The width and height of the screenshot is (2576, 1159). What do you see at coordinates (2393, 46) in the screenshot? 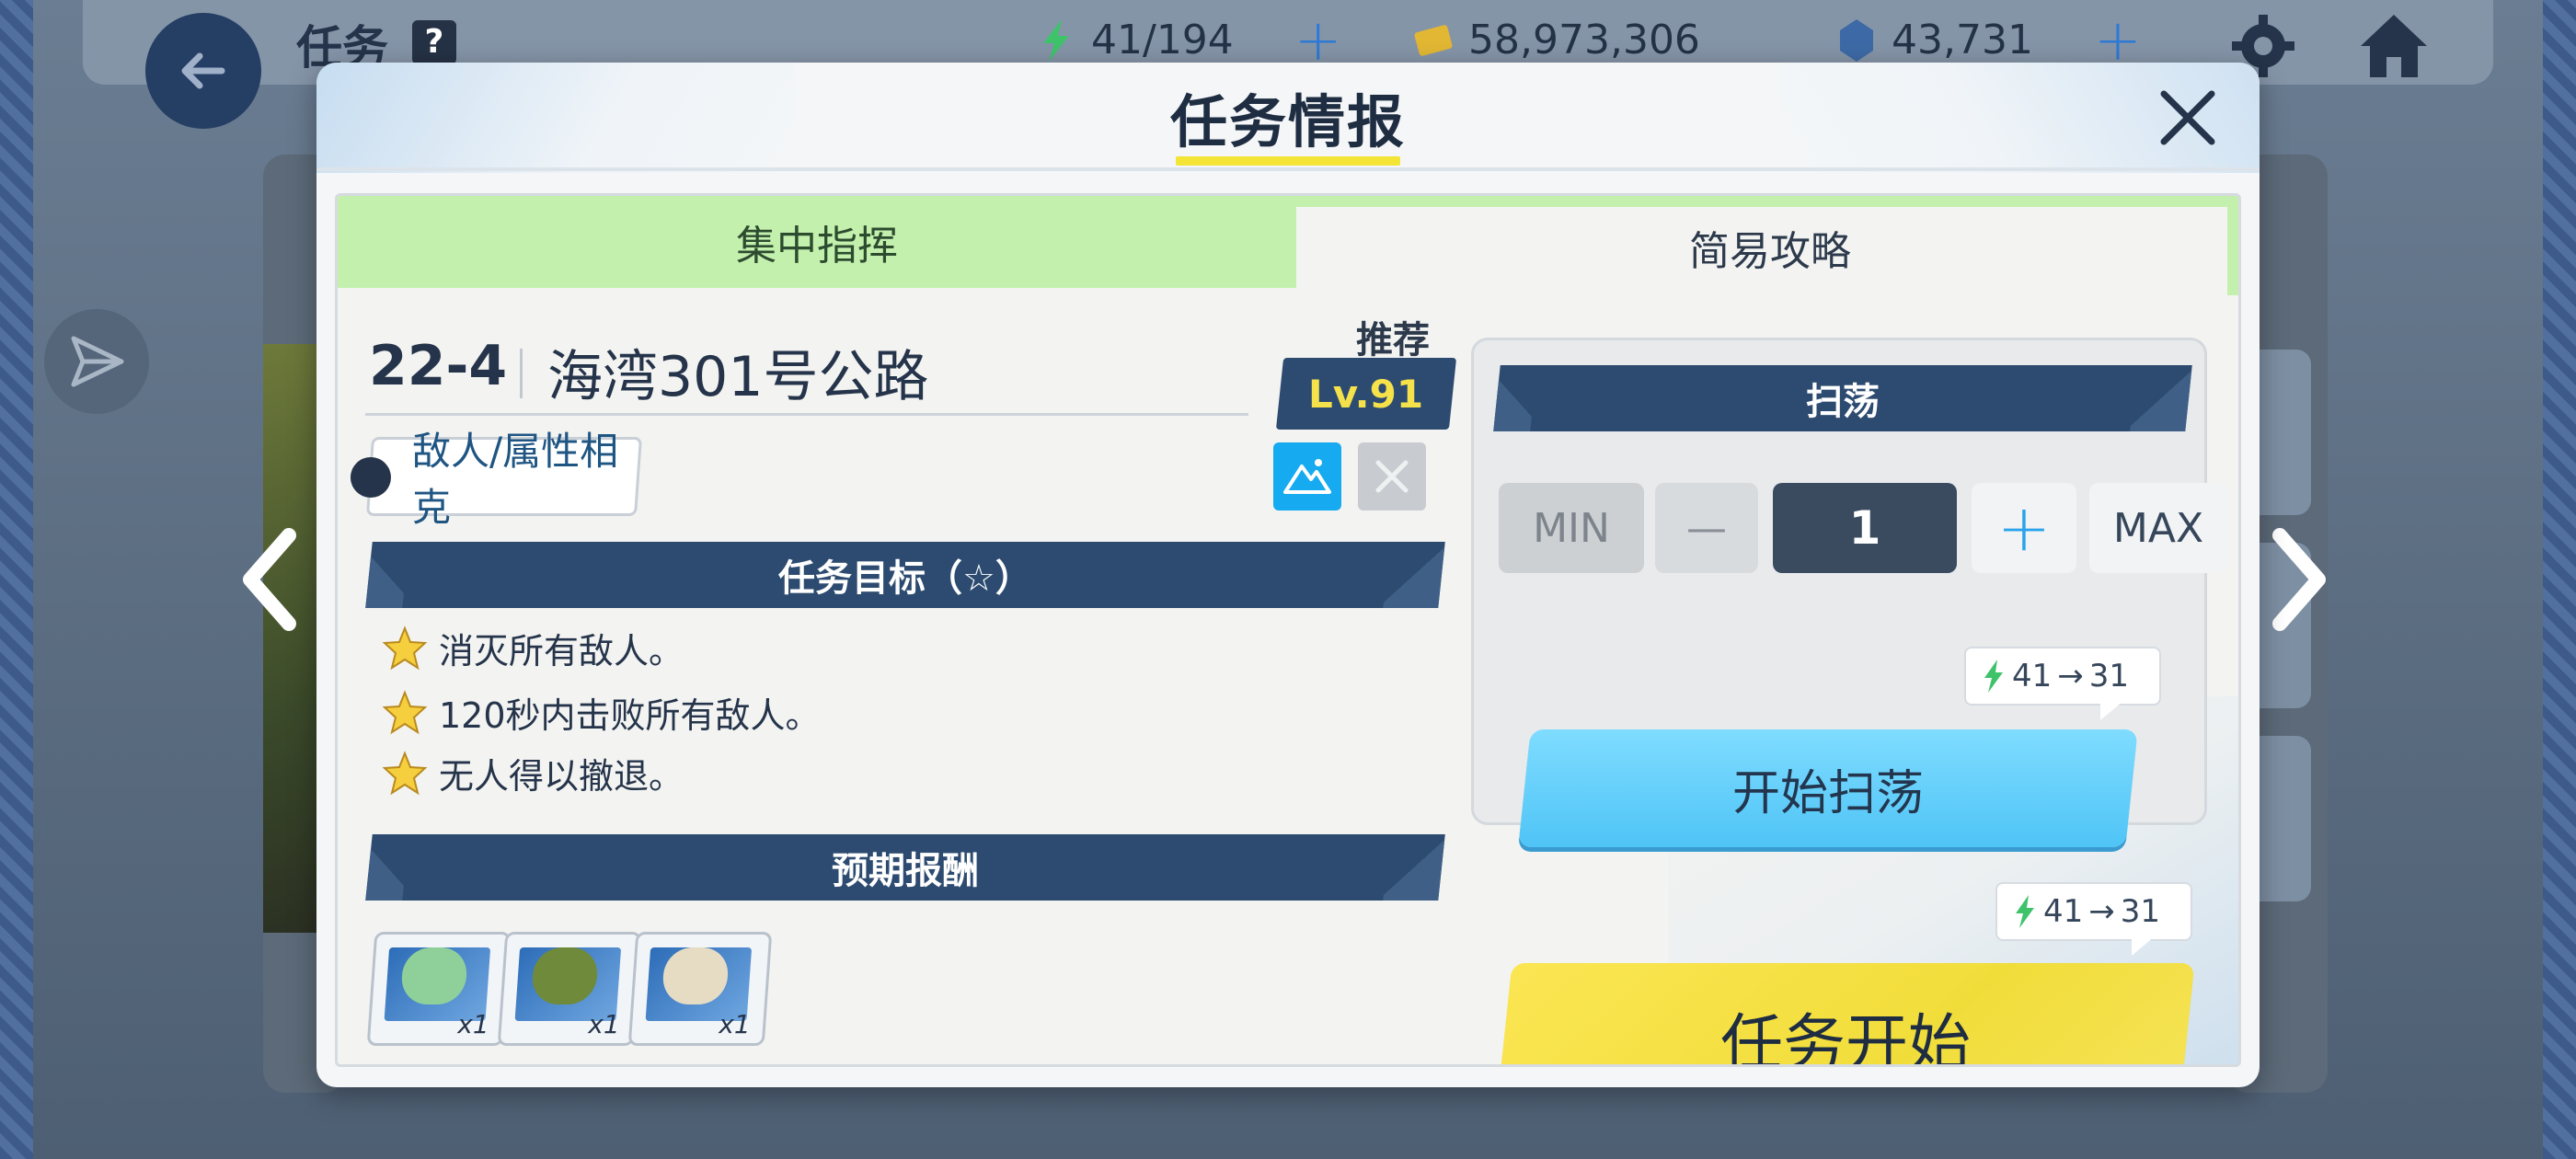
I see `home-icon` at bounding box center [2393, 46].